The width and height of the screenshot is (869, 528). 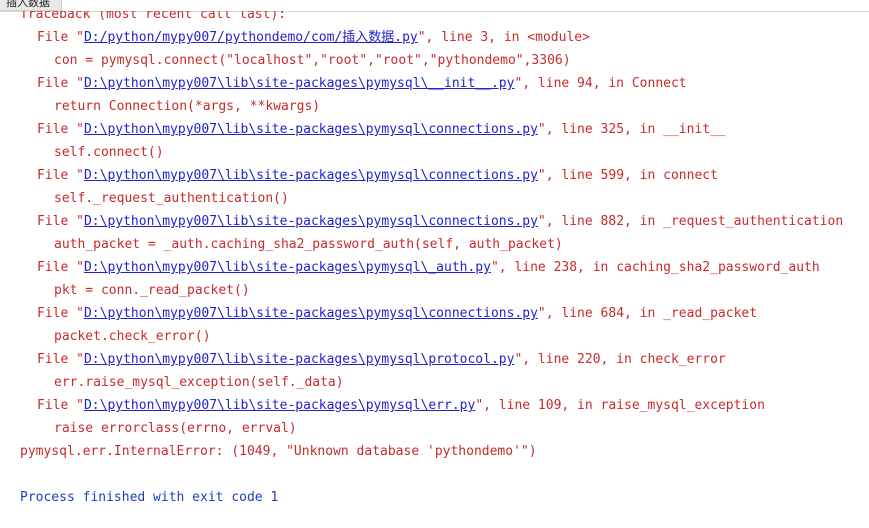 I want to click on traceback-code-line: raise errorclass(errno, errval), so click(x=175, y=428).